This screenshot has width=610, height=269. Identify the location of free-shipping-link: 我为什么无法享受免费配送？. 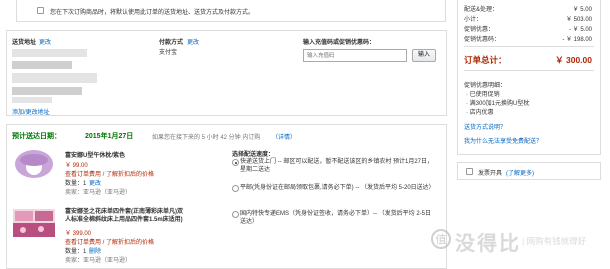
(503, 140).